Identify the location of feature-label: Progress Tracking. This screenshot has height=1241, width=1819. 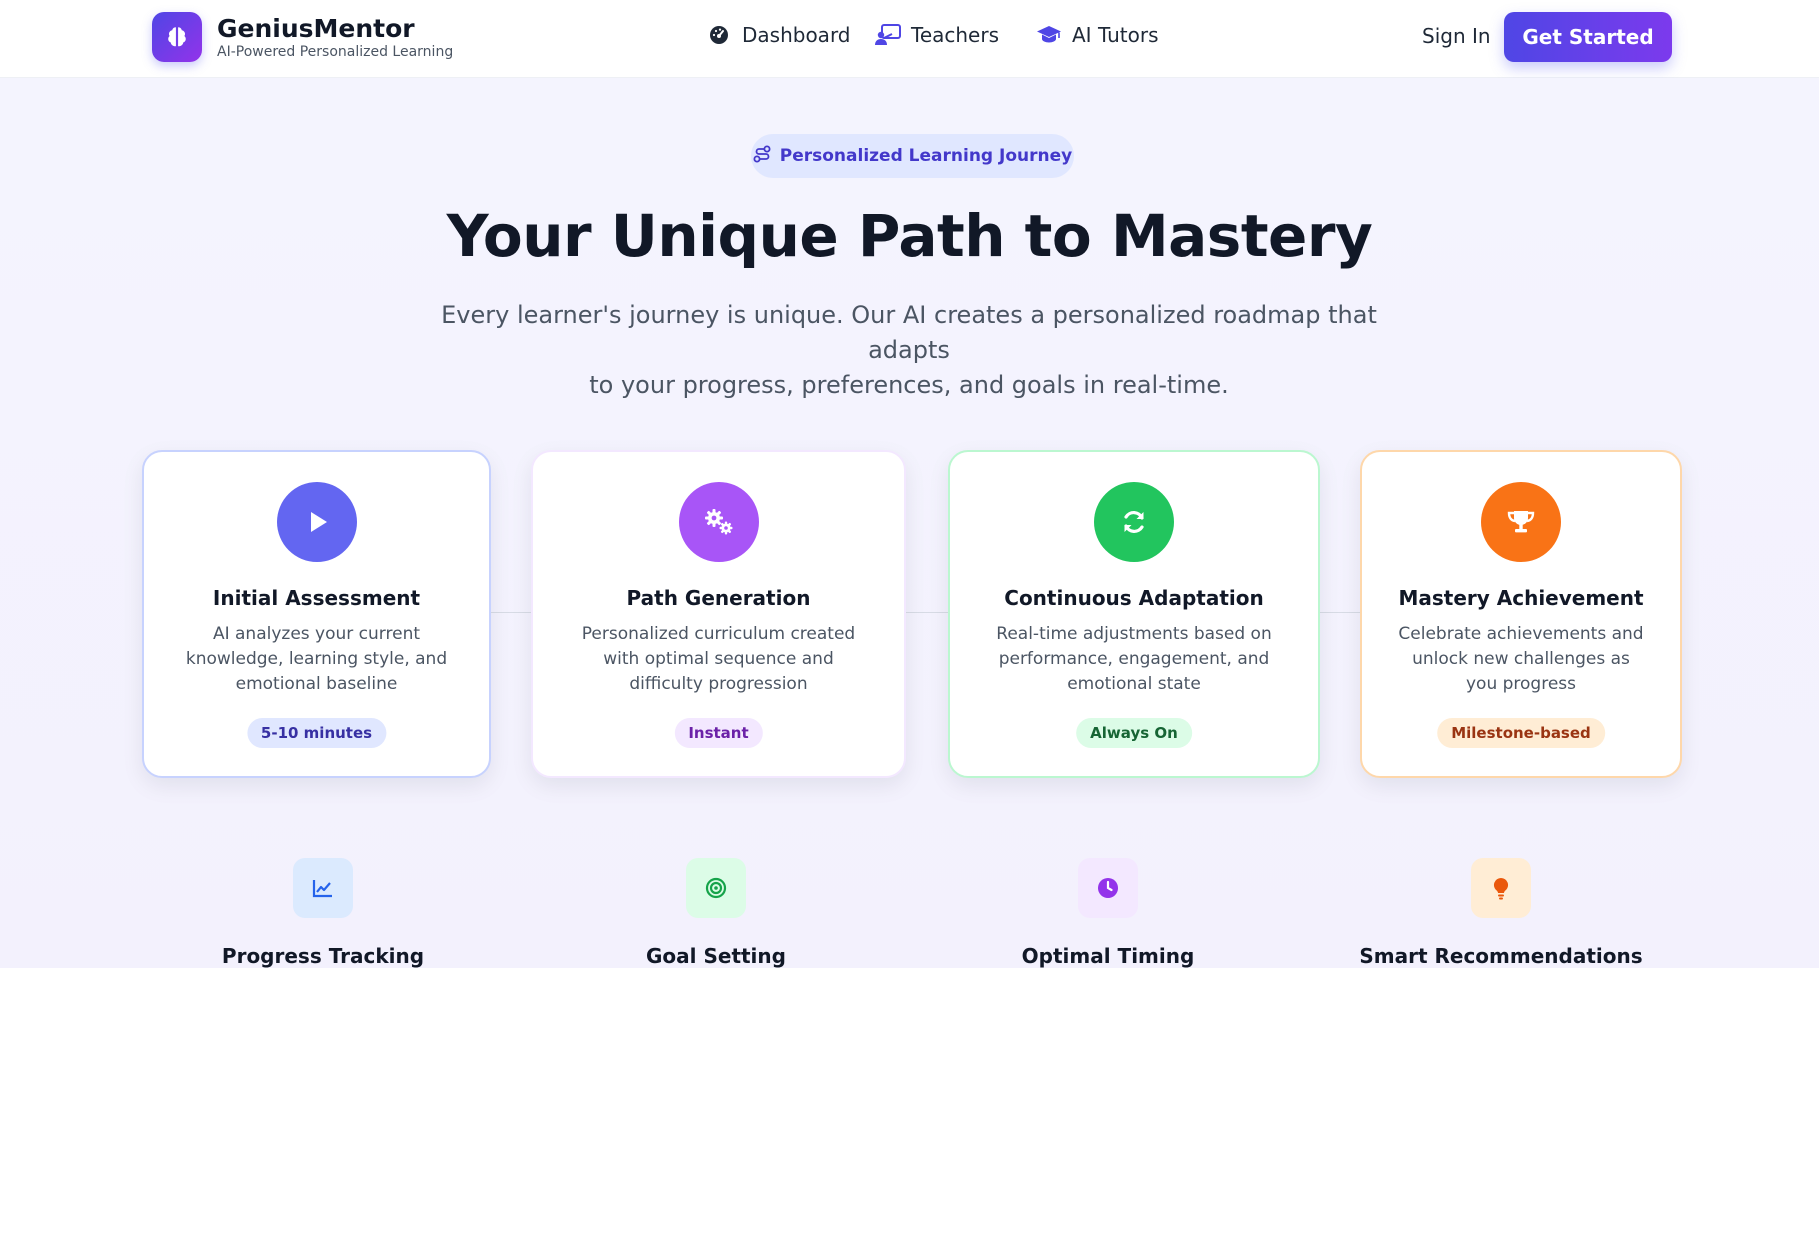
(323, 956).